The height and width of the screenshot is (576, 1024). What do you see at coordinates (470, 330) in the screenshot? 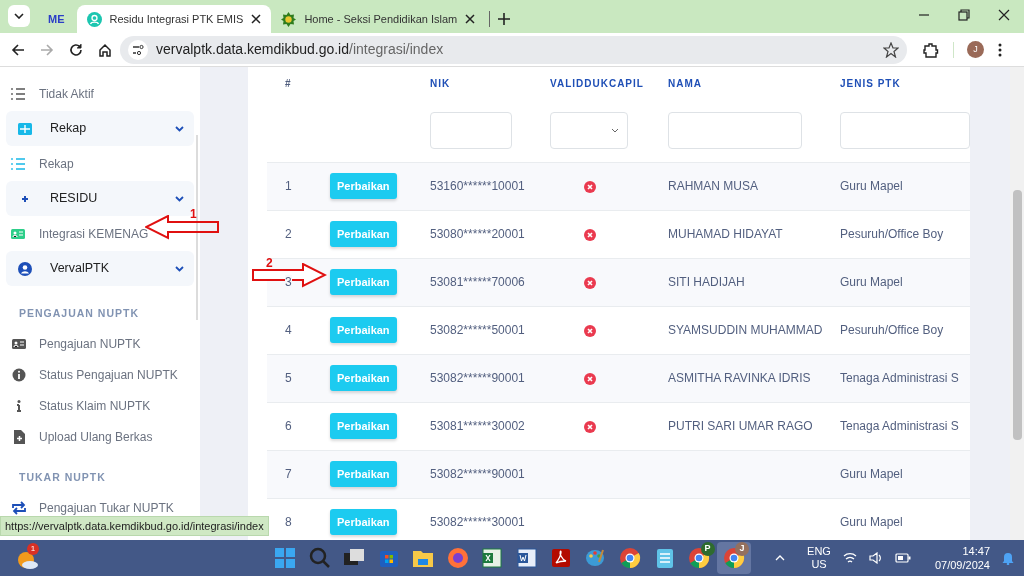
I see `nik-cell: 53082******50001` at bounding box center [470, 330].